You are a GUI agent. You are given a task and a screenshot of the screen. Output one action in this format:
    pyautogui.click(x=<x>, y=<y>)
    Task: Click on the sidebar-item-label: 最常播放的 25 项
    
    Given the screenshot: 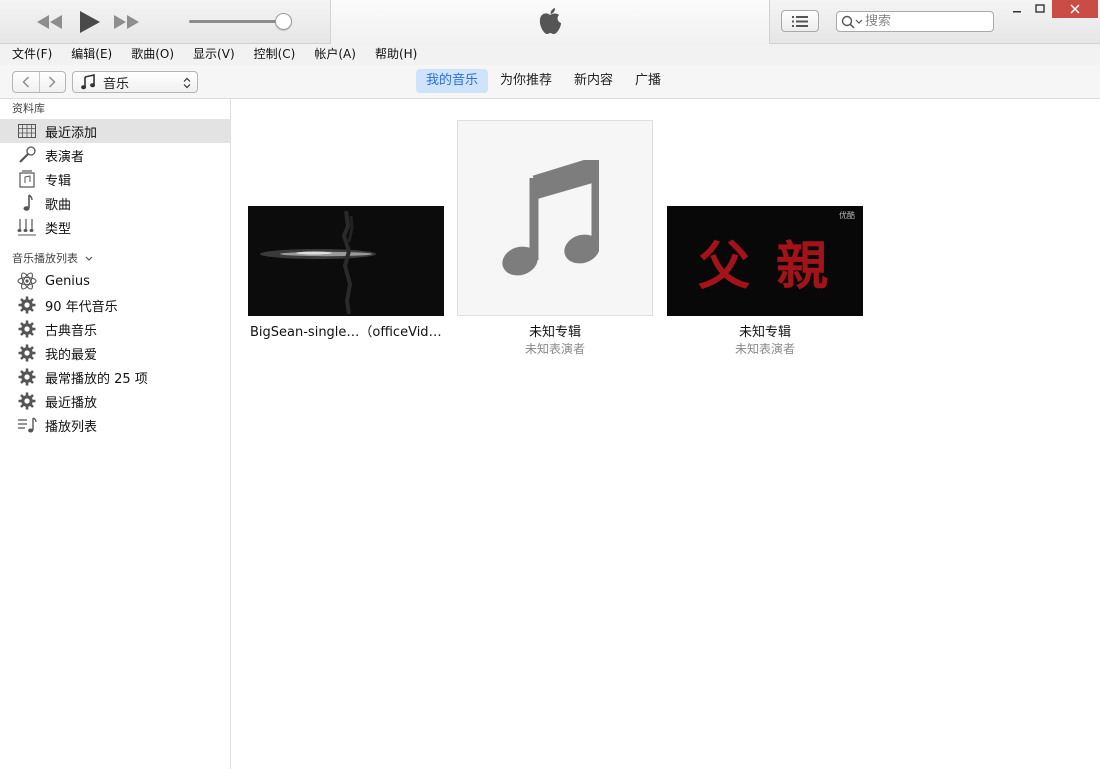 What is the action you would take?
    pyautogui.click(x=96, y=379)
    